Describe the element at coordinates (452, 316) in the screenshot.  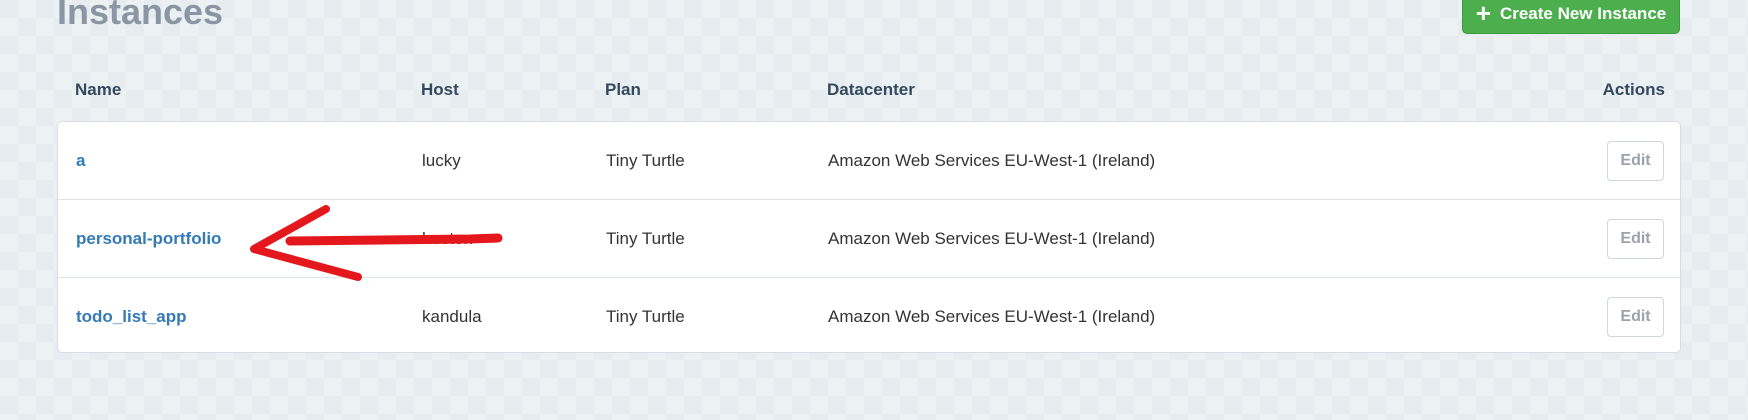
I see `instance-host: kandula` at that location.